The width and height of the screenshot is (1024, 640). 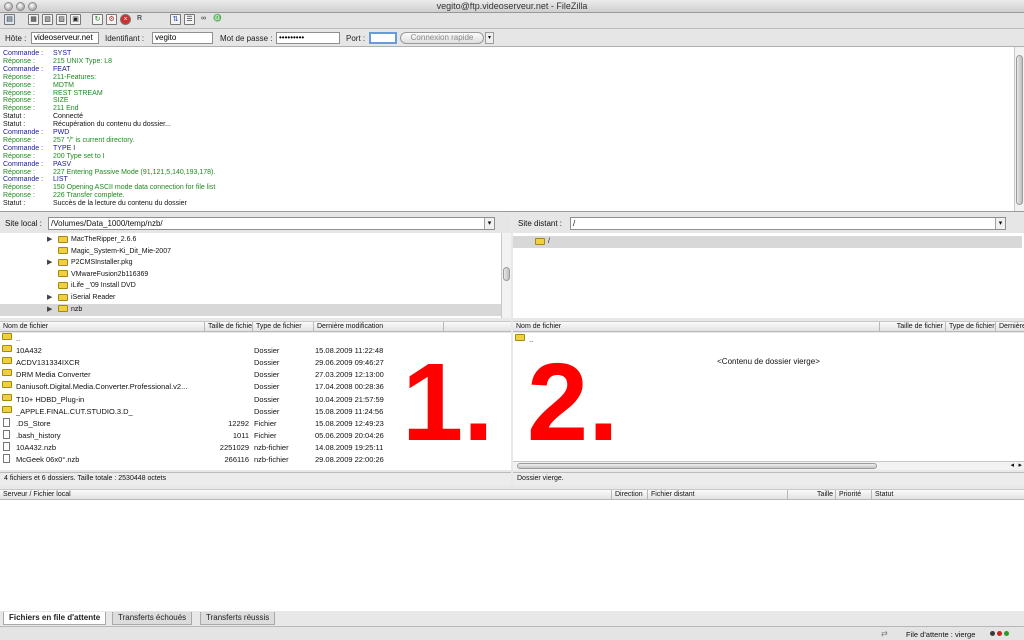 I want to click on remote-site-label: Site distant :, so click(x=540, y=223).